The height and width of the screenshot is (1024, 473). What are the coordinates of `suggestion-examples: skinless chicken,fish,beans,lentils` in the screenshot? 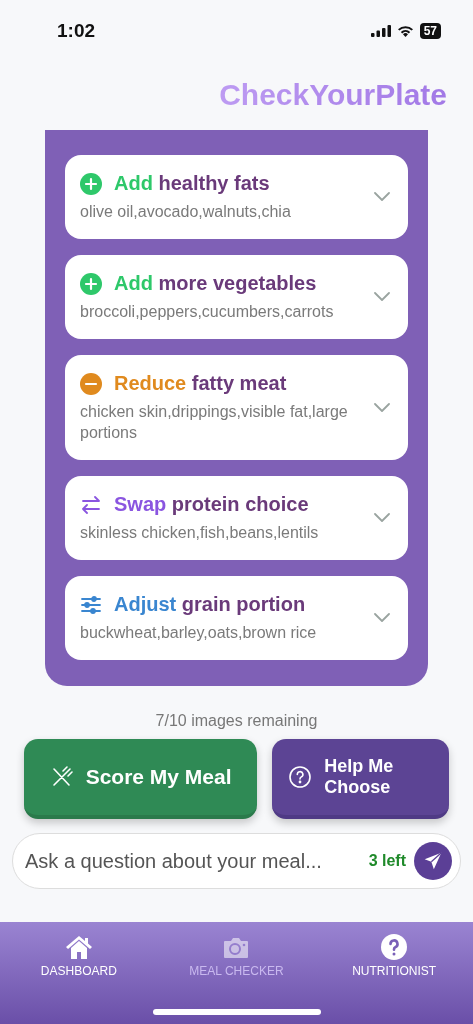 It's located at (200, 533).